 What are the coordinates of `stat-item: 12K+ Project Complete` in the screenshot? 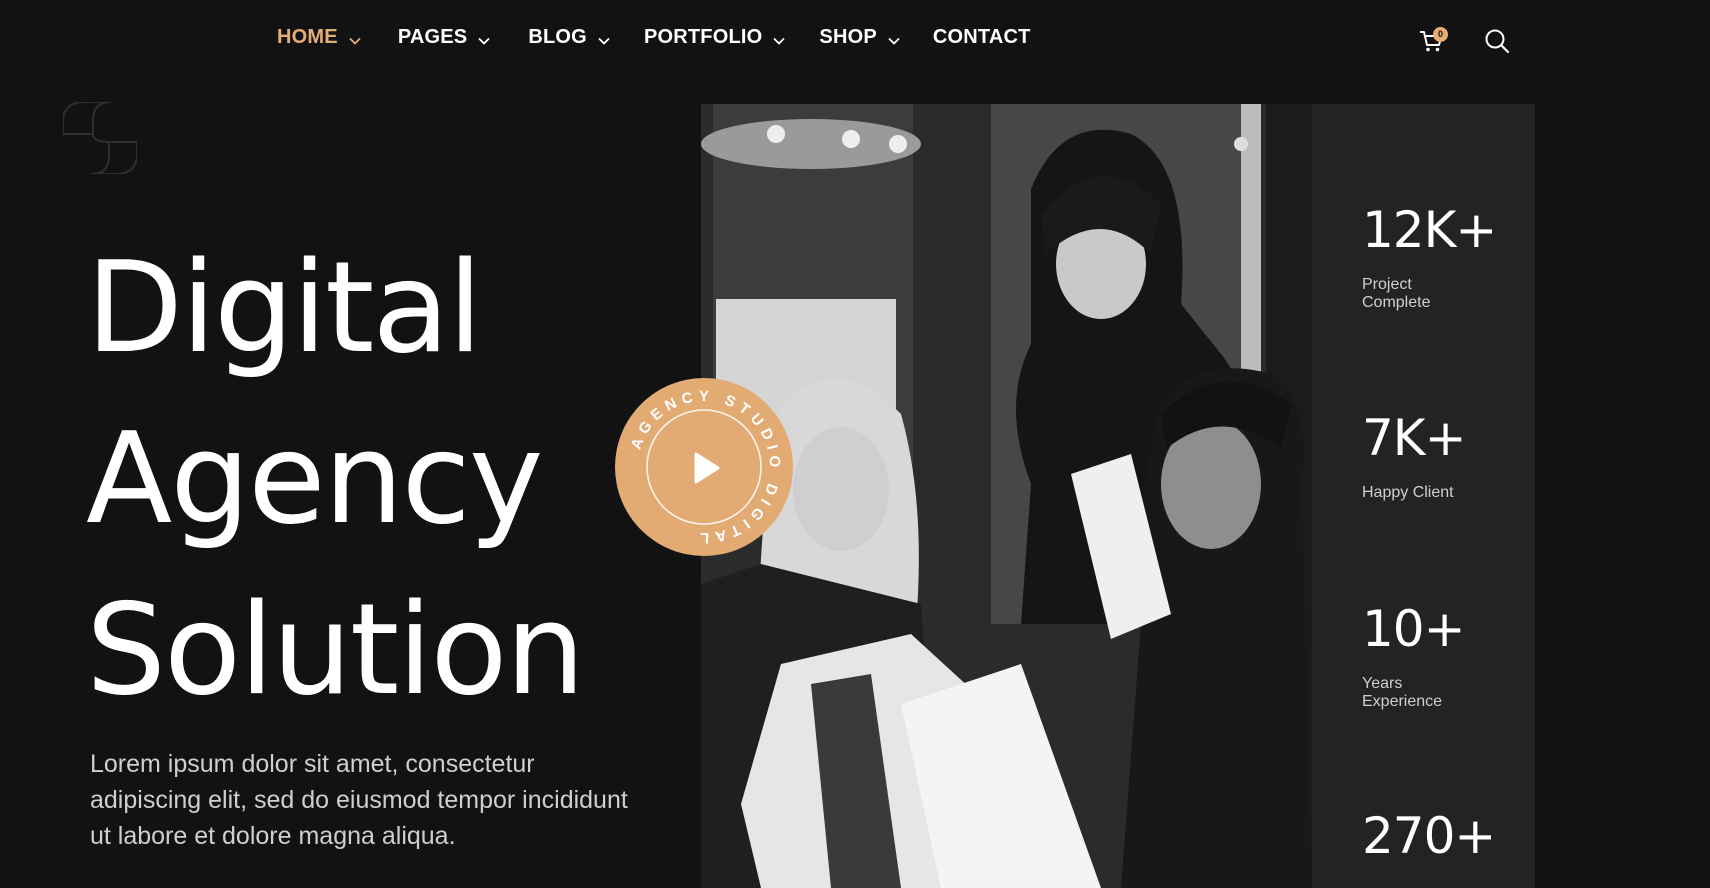 It's located at (1429, 256).